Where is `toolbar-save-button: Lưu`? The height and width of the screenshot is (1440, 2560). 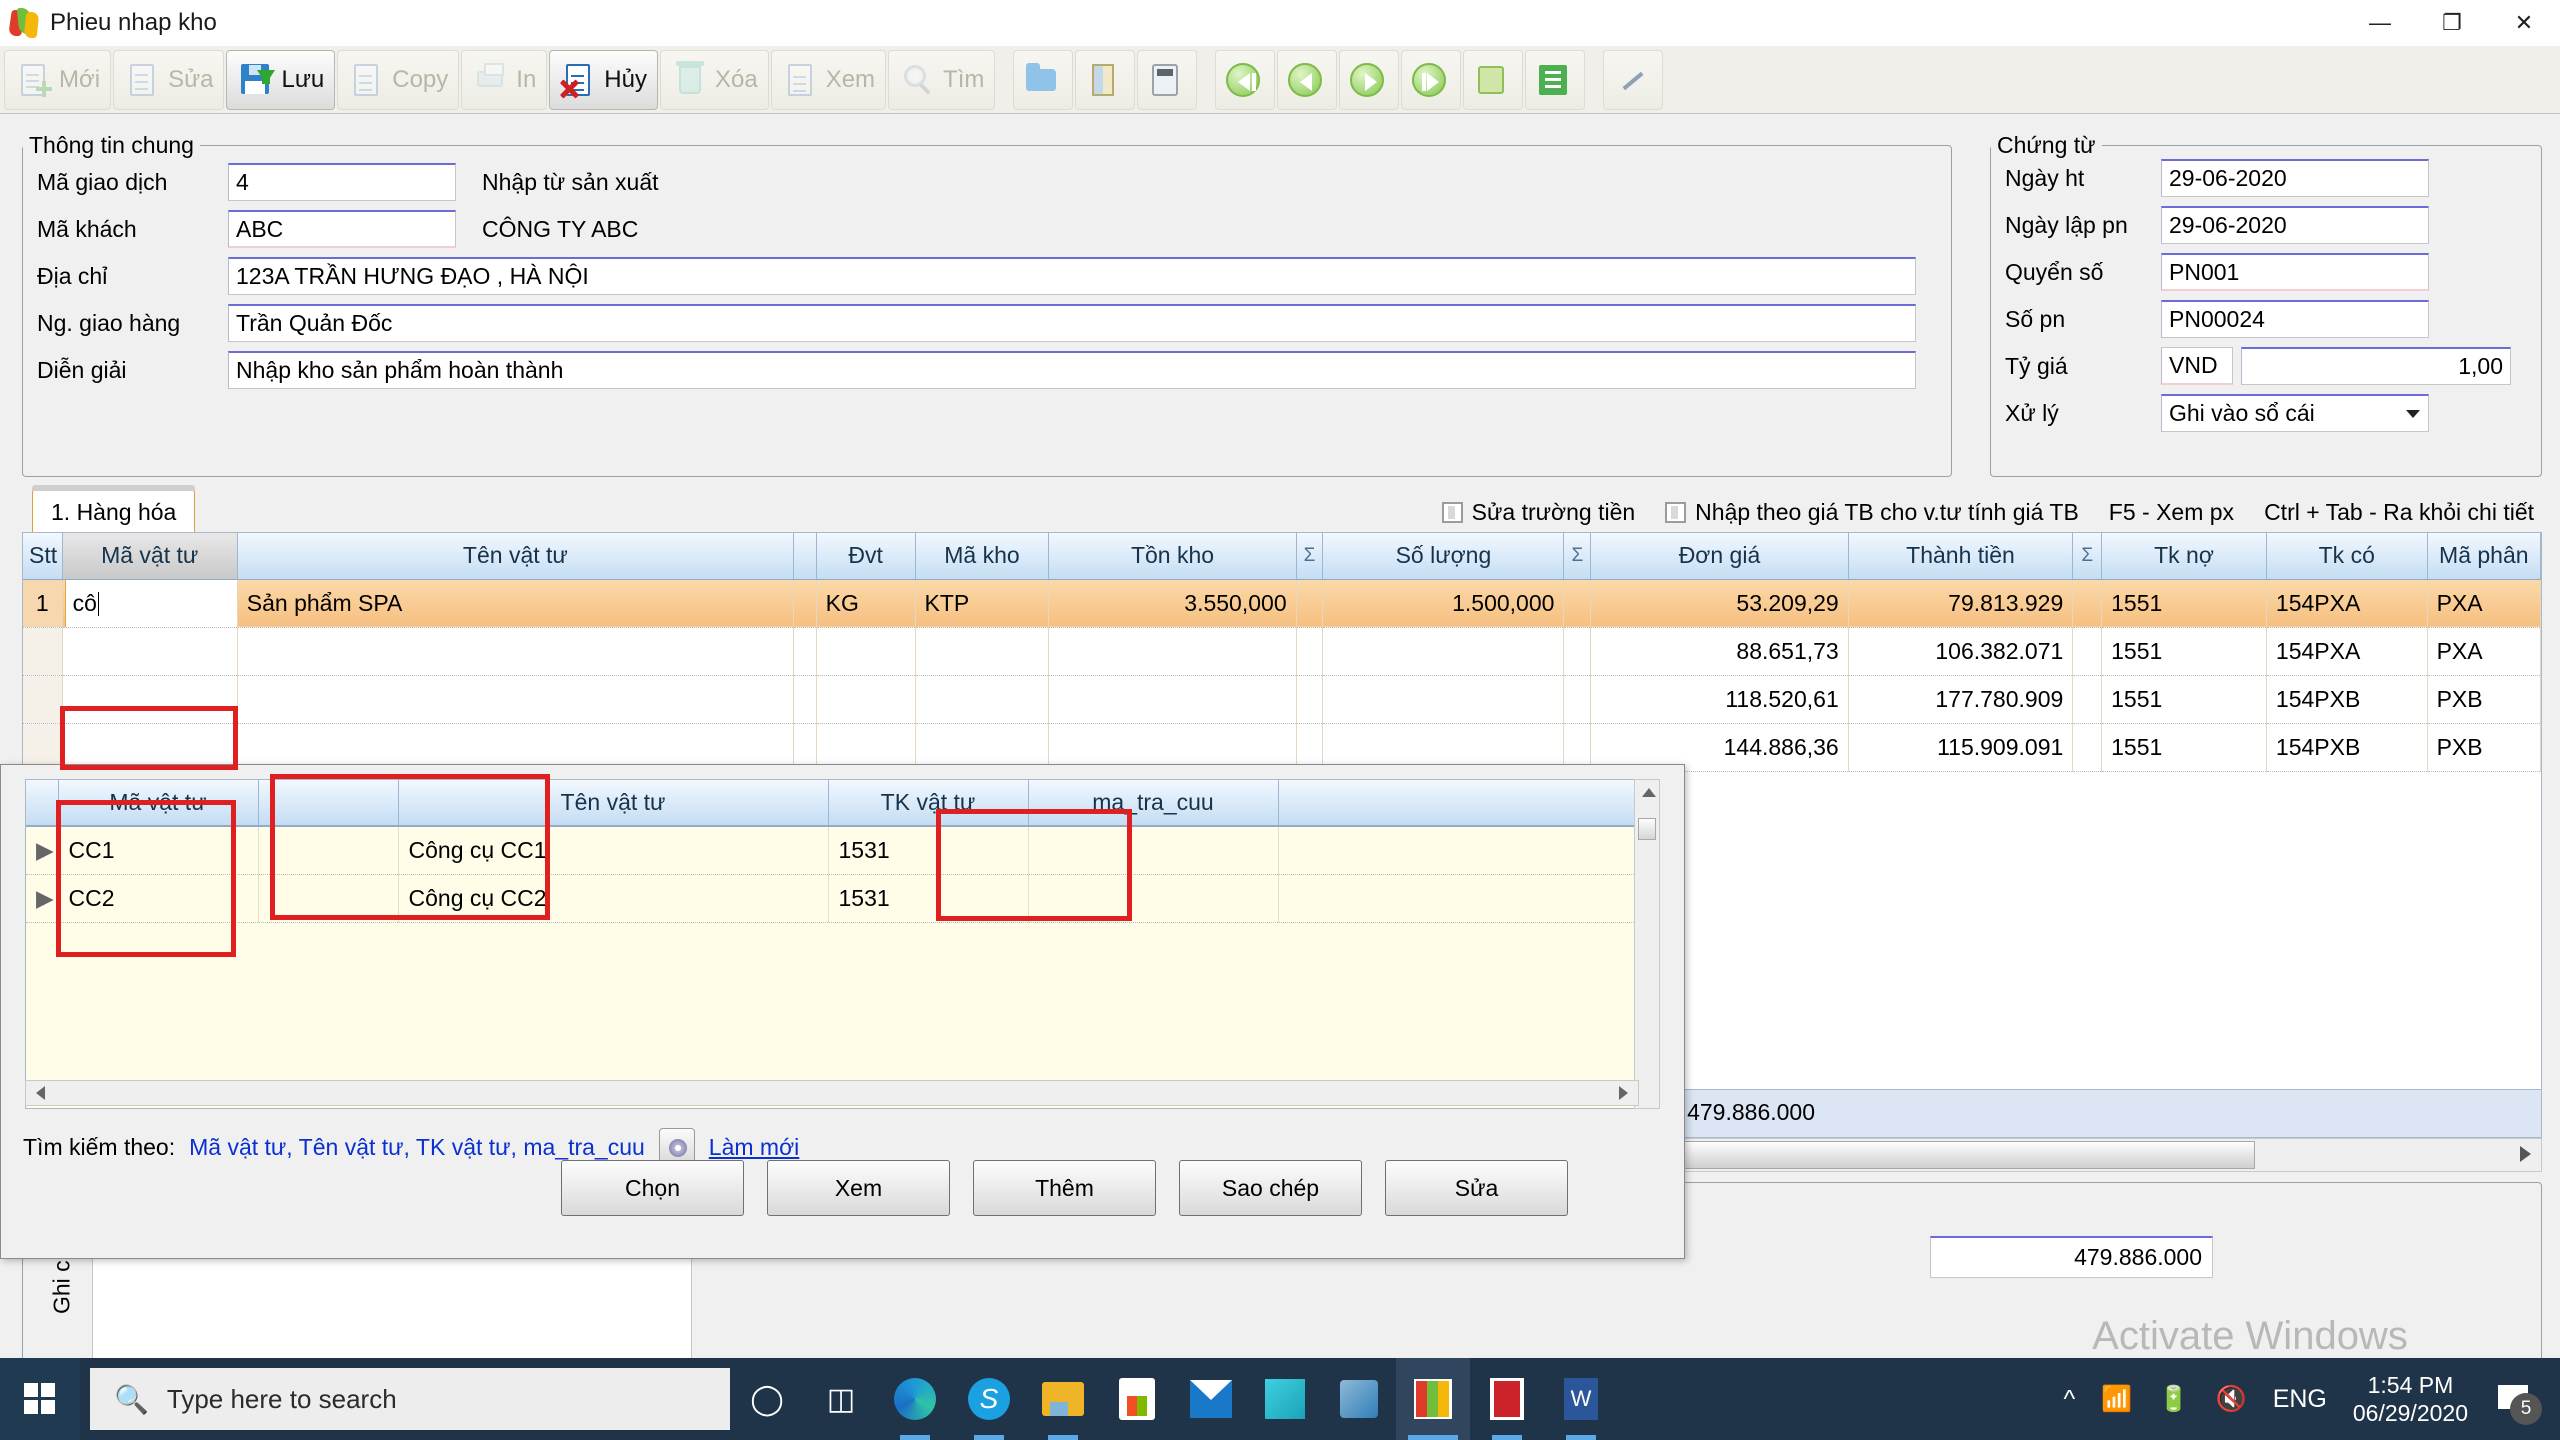 toolbar-save-button: Lưu is located at coordinates (281, 79).